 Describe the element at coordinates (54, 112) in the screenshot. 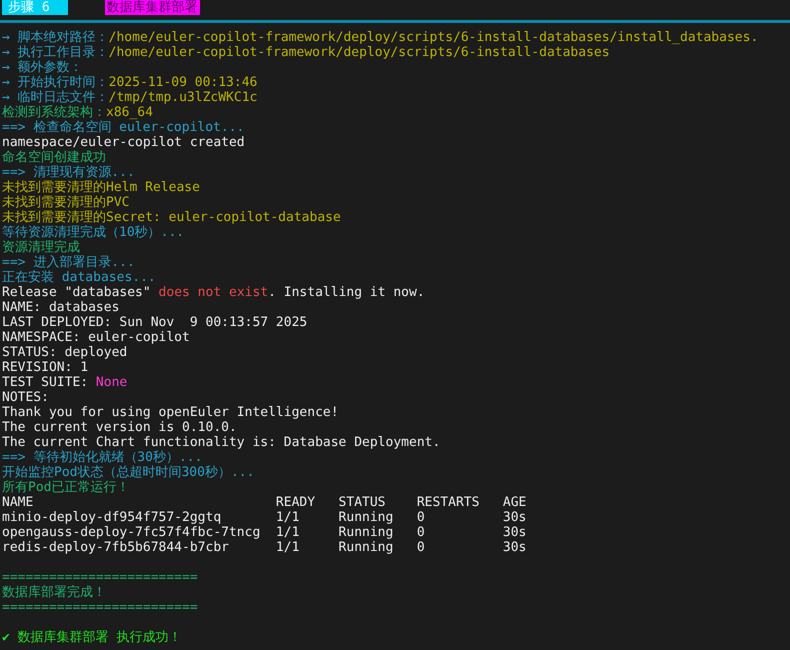

I see `terminal-text: 检测到系统架构：` at that location.